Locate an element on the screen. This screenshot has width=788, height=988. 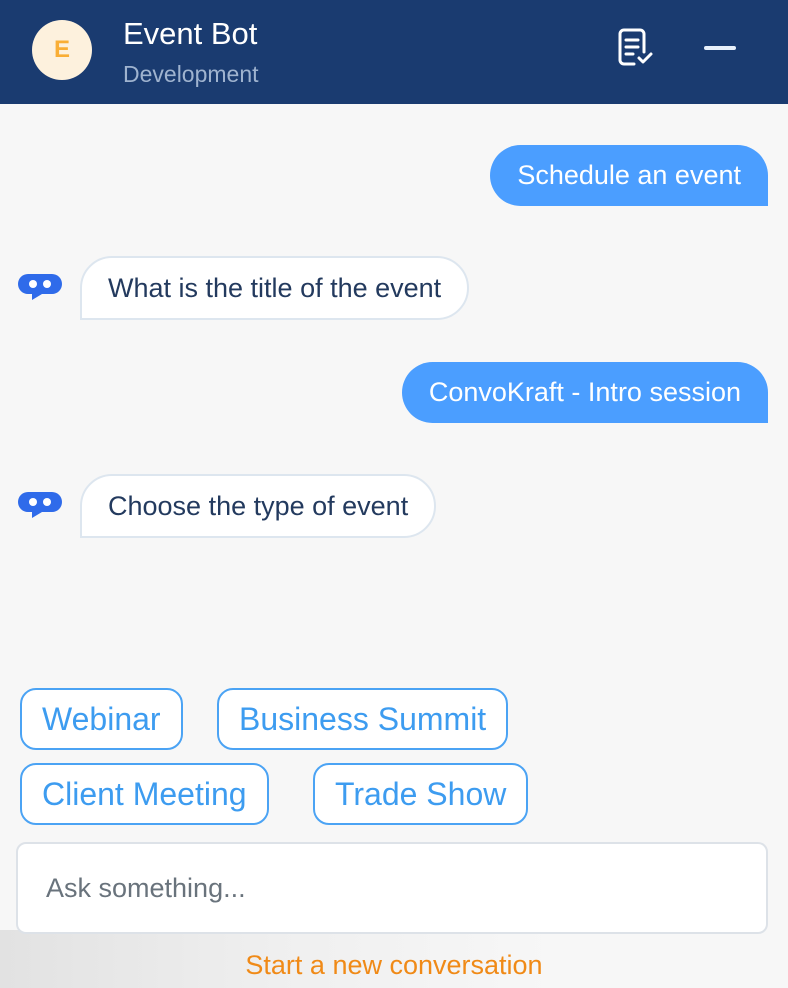
minimize-icon is located at coordinates (720, 48).